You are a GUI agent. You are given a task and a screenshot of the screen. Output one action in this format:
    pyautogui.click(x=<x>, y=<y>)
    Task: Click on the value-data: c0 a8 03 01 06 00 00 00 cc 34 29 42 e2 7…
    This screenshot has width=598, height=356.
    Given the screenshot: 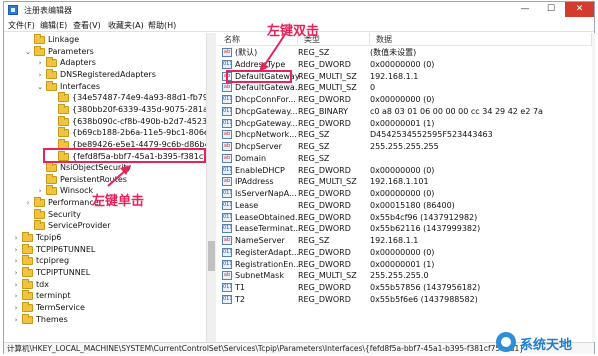 What is the action you would take?
    pyautogui.click(x=456, y=111)
    